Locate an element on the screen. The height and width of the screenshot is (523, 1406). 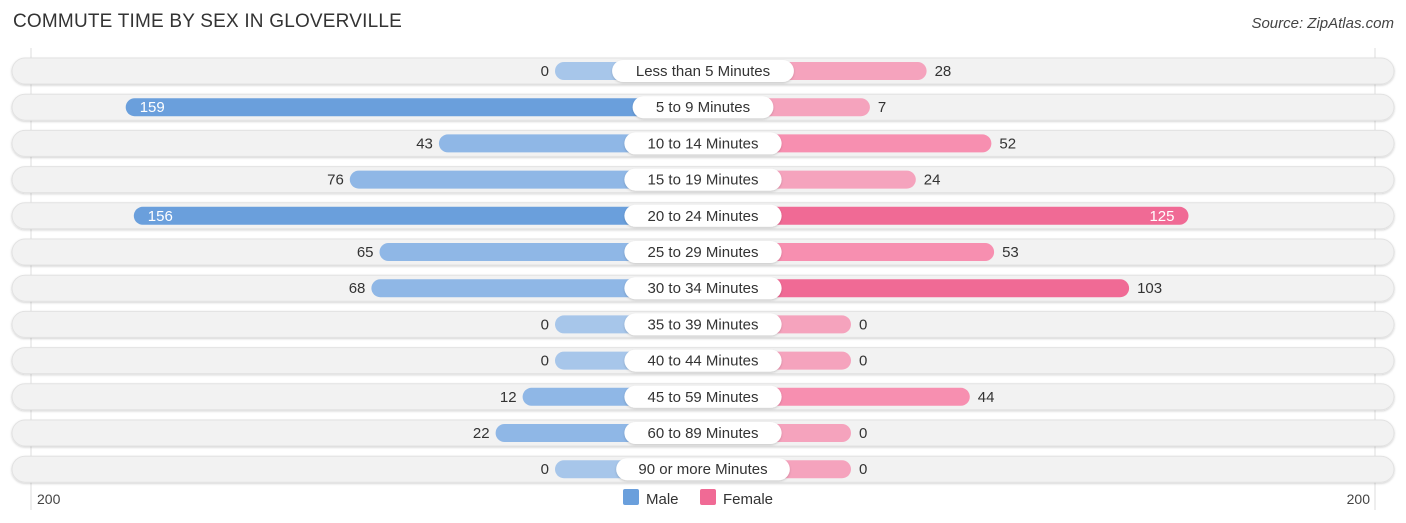
male-value-label: 43 is located at coordinates (424, 143).